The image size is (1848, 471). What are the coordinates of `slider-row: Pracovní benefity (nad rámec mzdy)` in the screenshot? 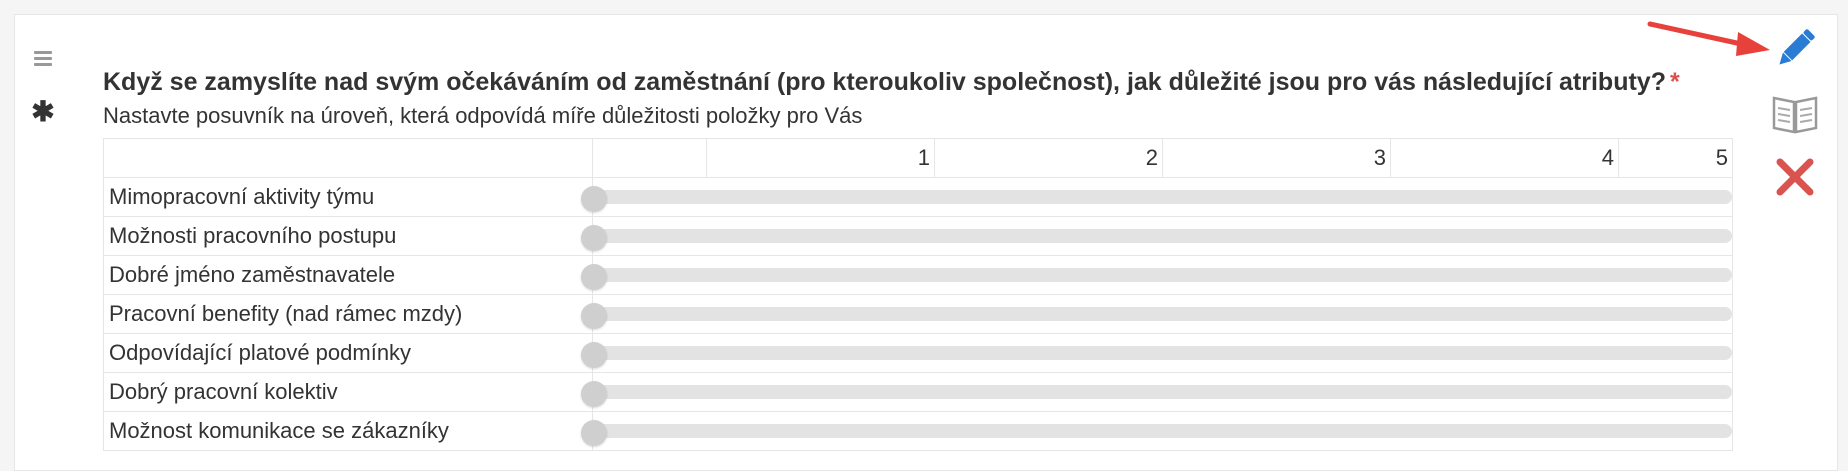 It's located at (918, 314).